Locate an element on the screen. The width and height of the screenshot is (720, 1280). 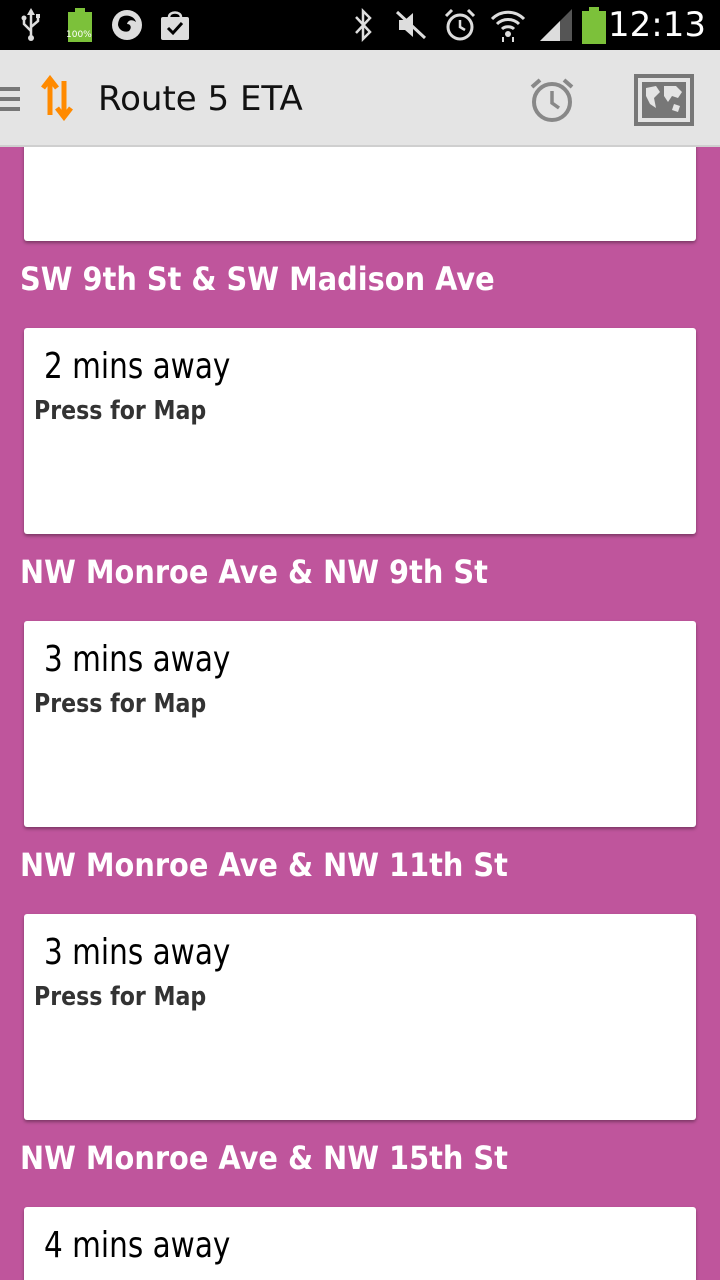
eta-card is located at coordinates (360, 194).